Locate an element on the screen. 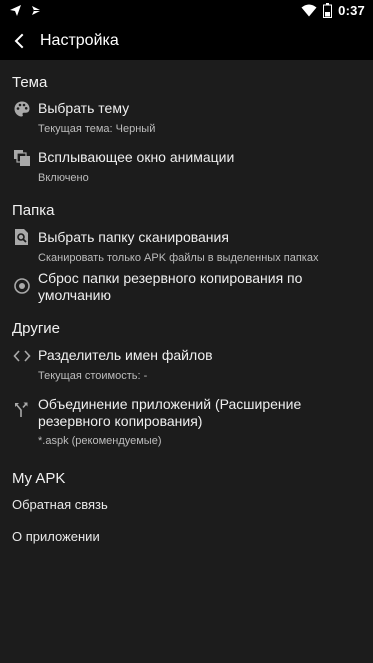  section-title-myapk: My APK is located at coordinates (39, 478).